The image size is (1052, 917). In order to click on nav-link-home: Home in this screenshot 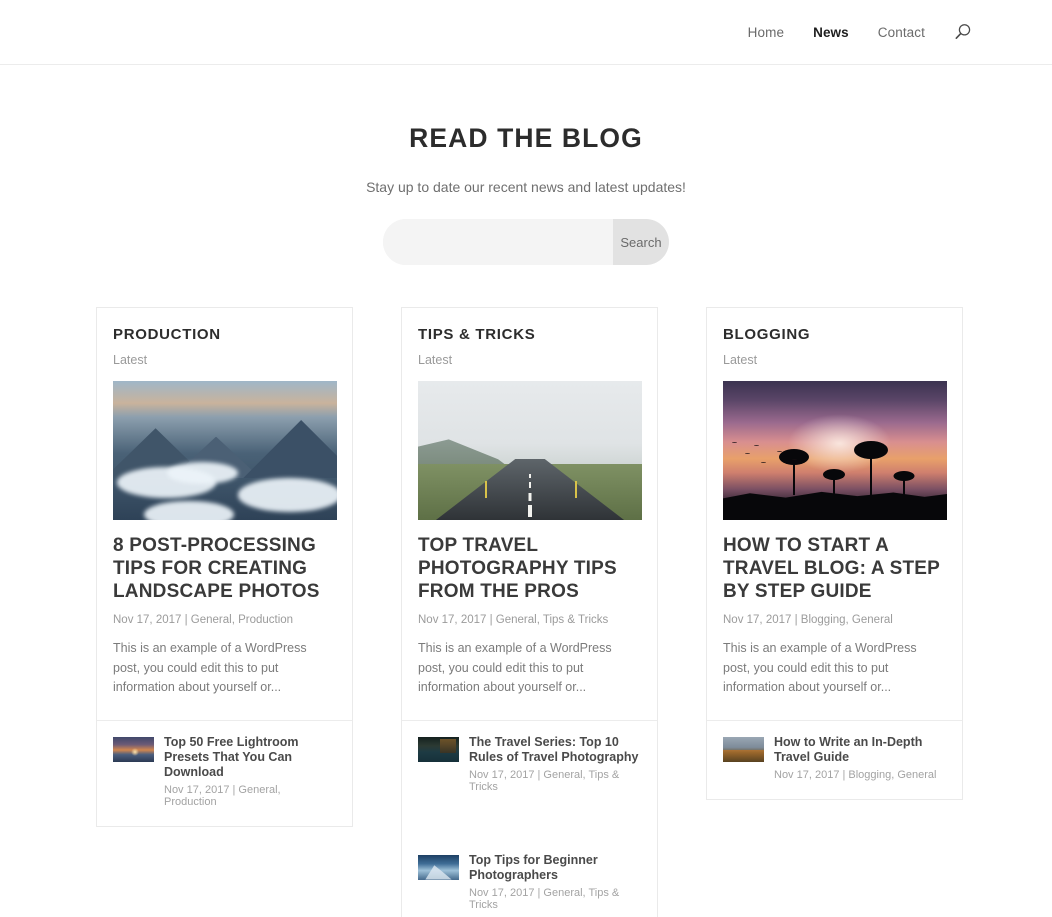, I will do `click(766, 32)`.